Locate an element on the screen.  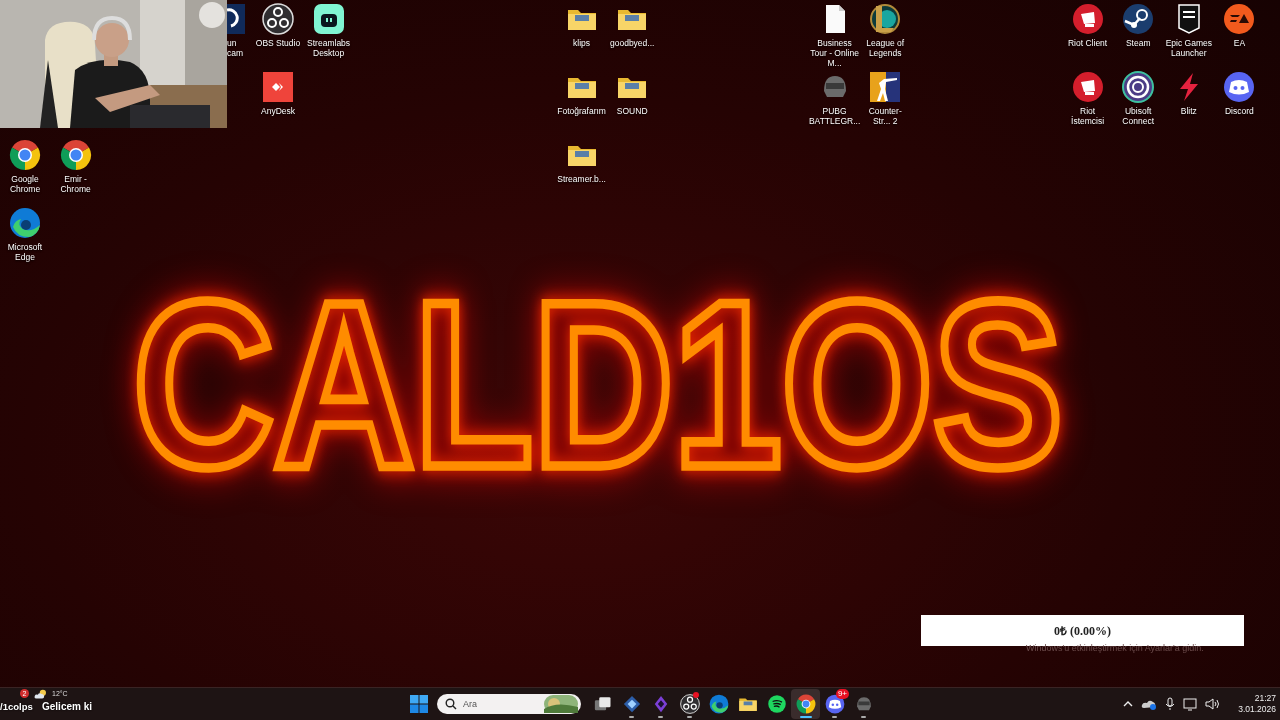
chat-username: /1colps is located at coordinates (16, 706).